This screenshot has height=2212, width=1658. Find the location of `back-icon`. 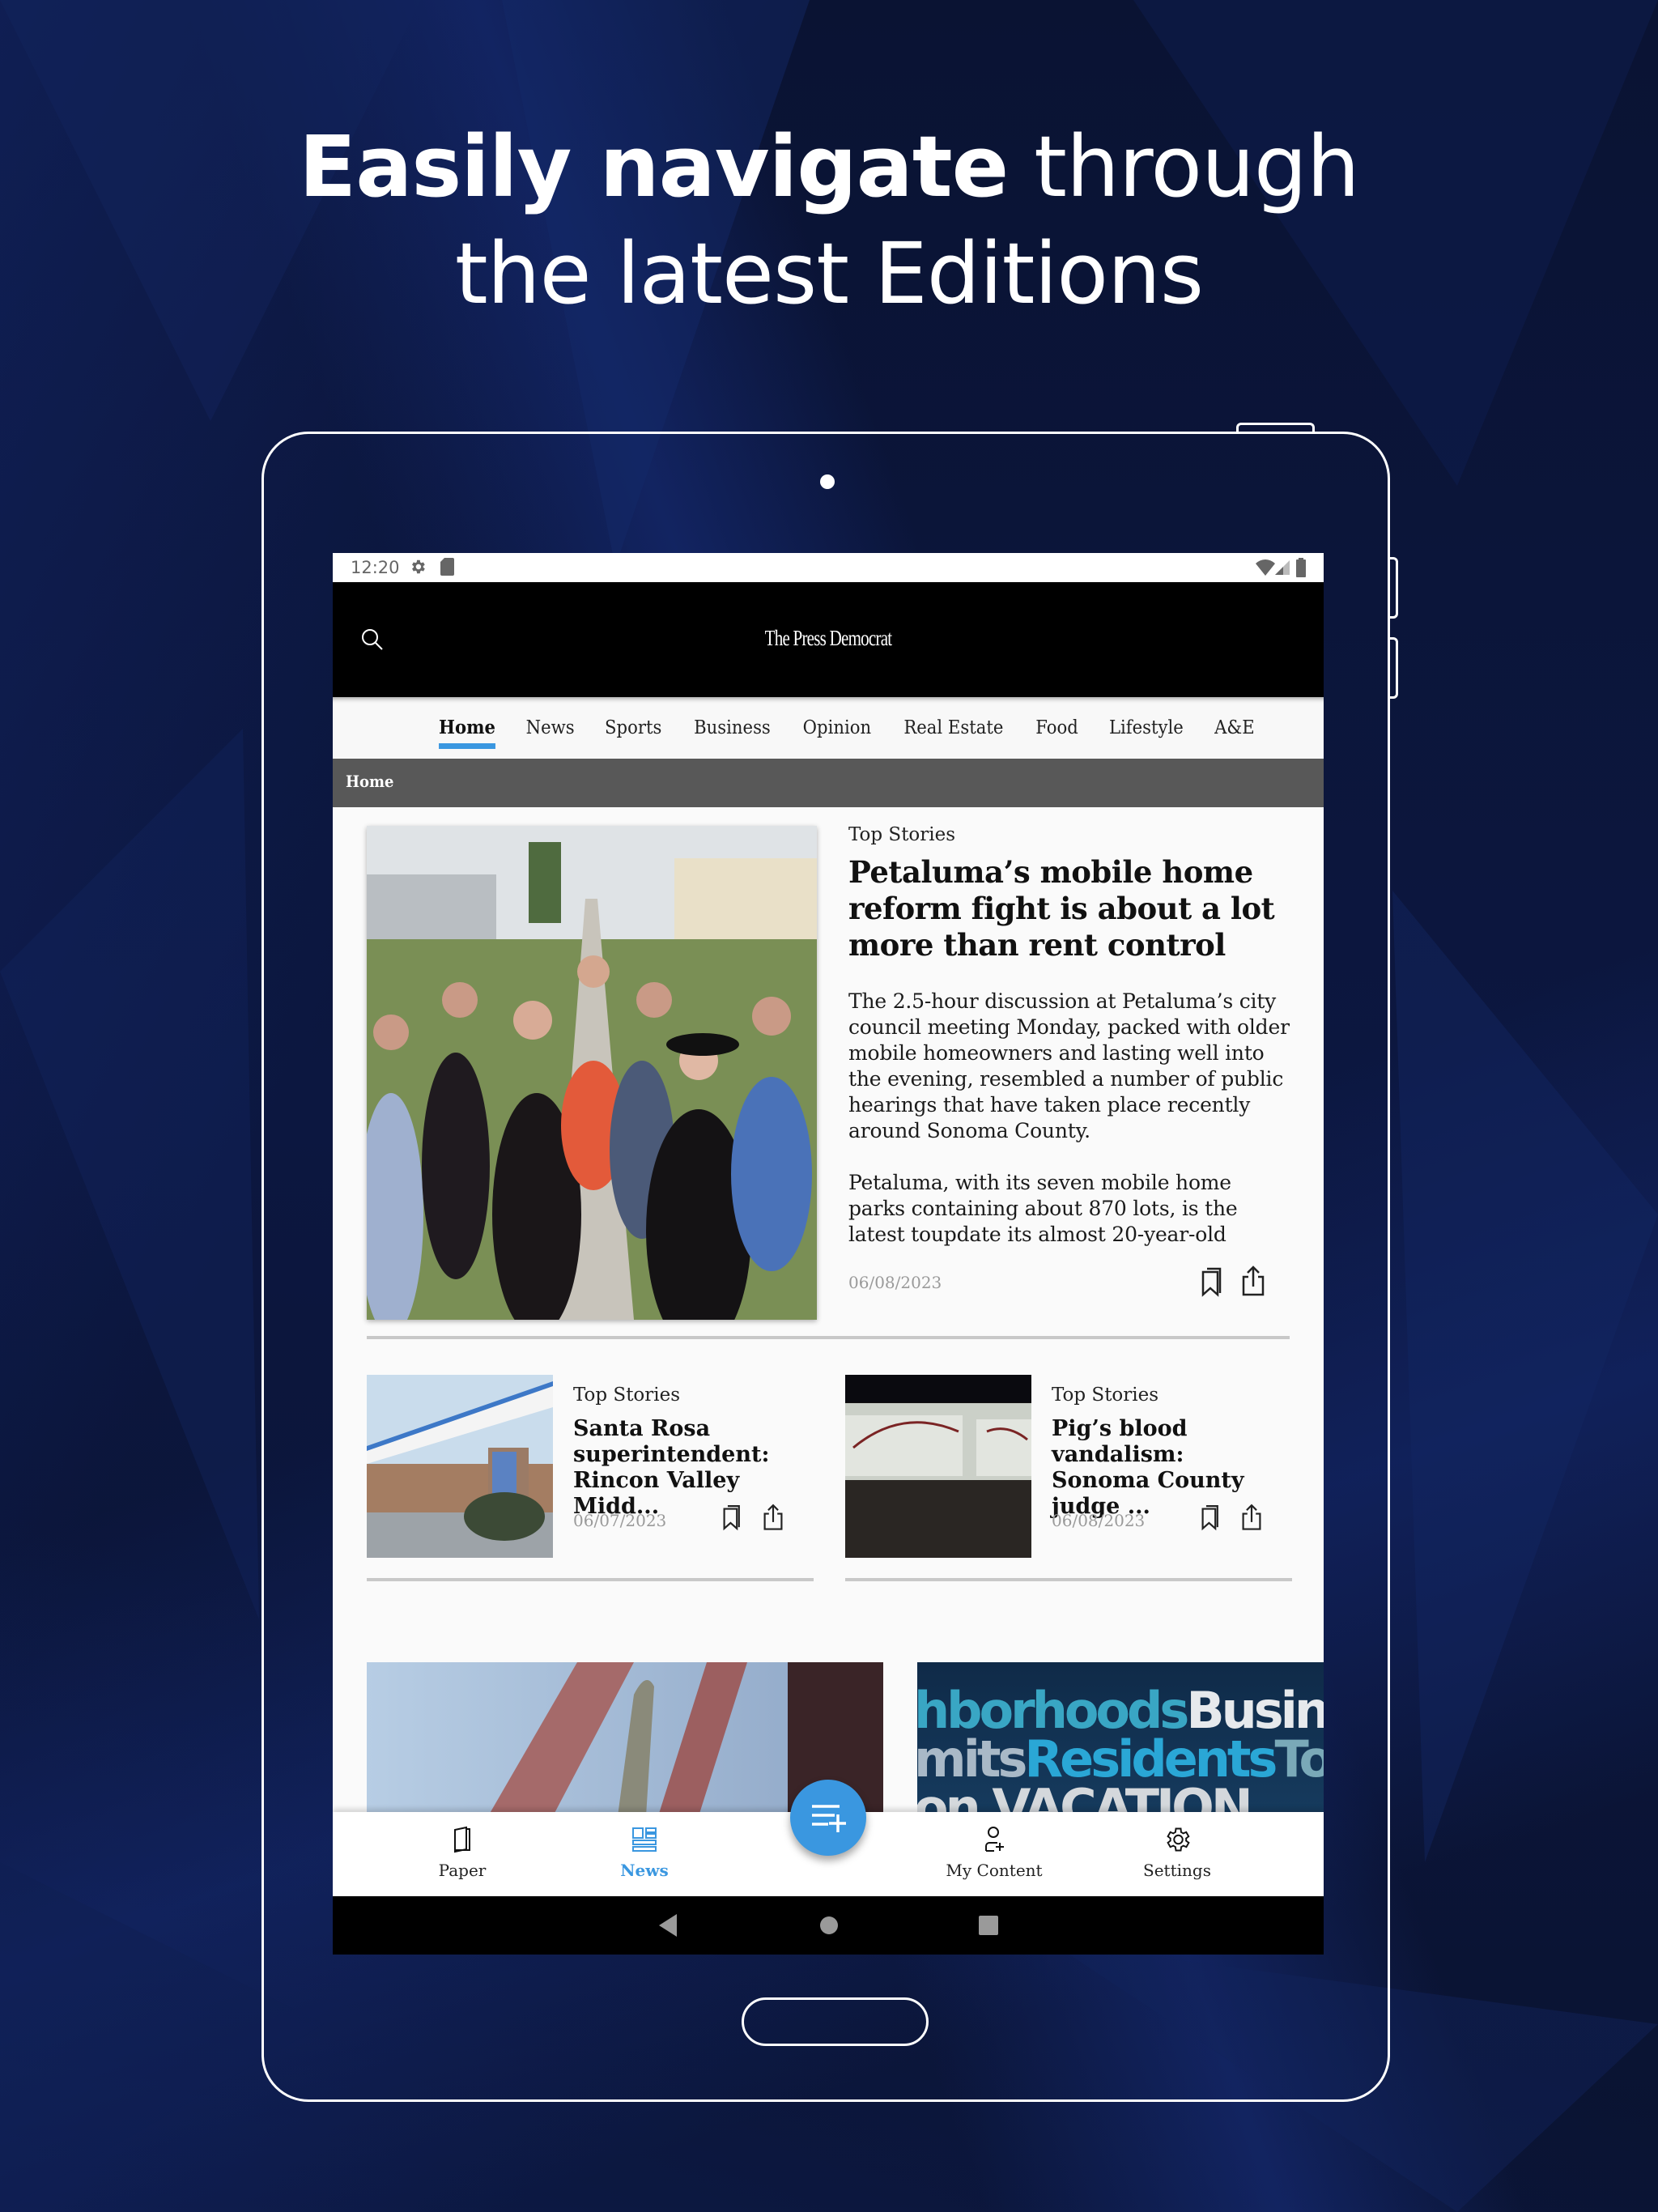

back-icon is located at coordinates (668, 1926).